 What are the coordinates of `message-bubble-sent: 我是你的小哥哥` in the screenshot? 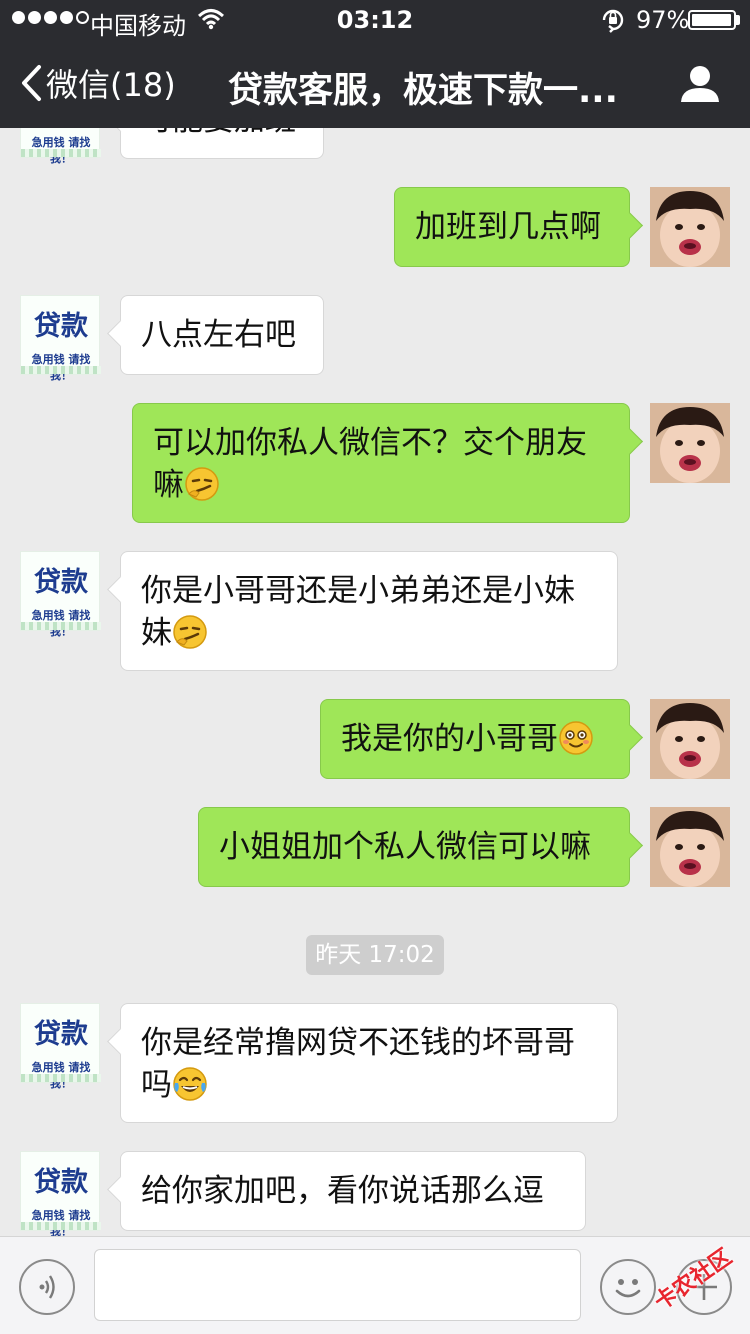 It's located at (475, 739).